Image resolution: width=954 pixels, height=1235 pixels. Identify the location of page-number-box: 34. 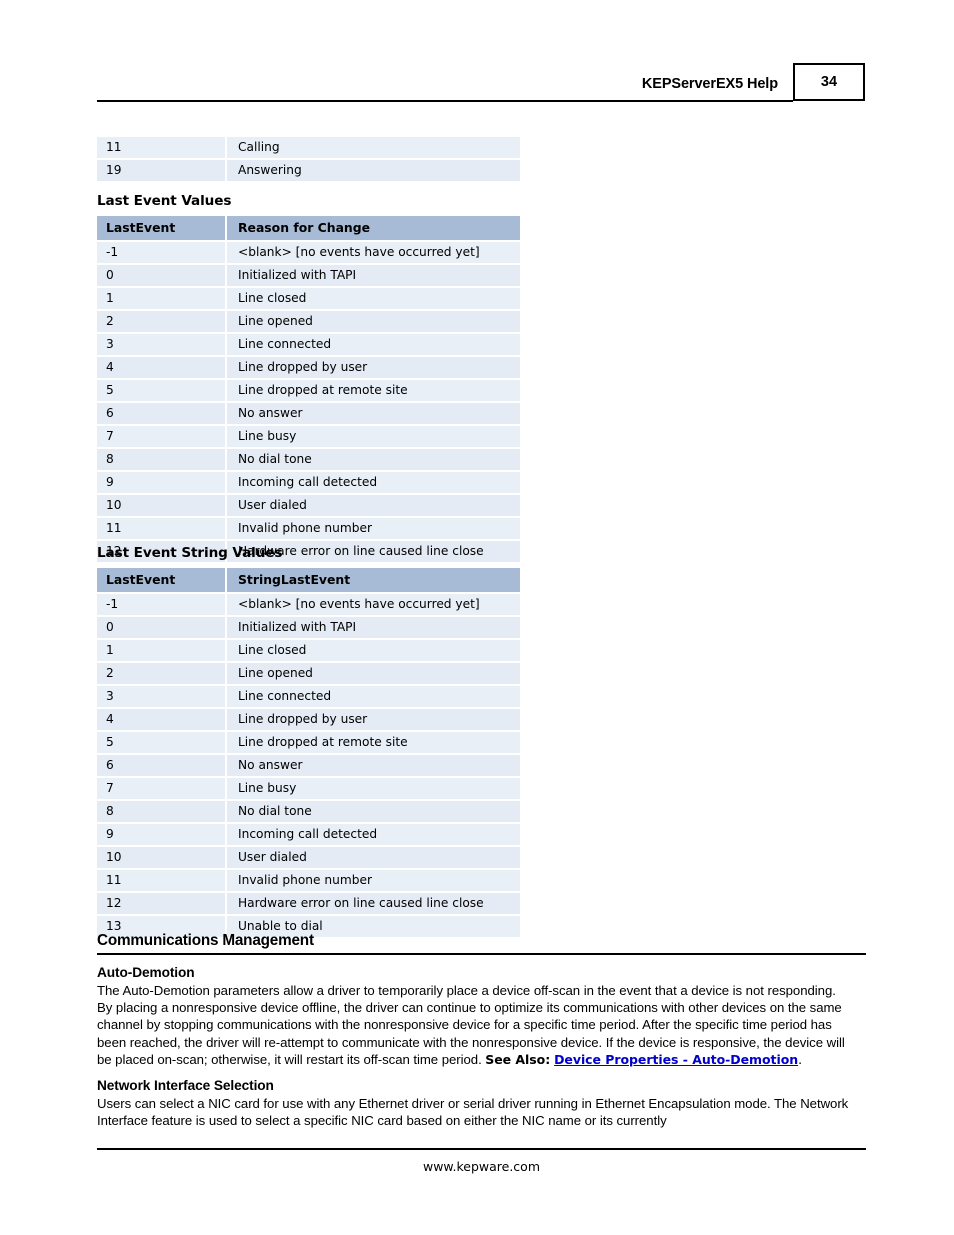
(829, 82).